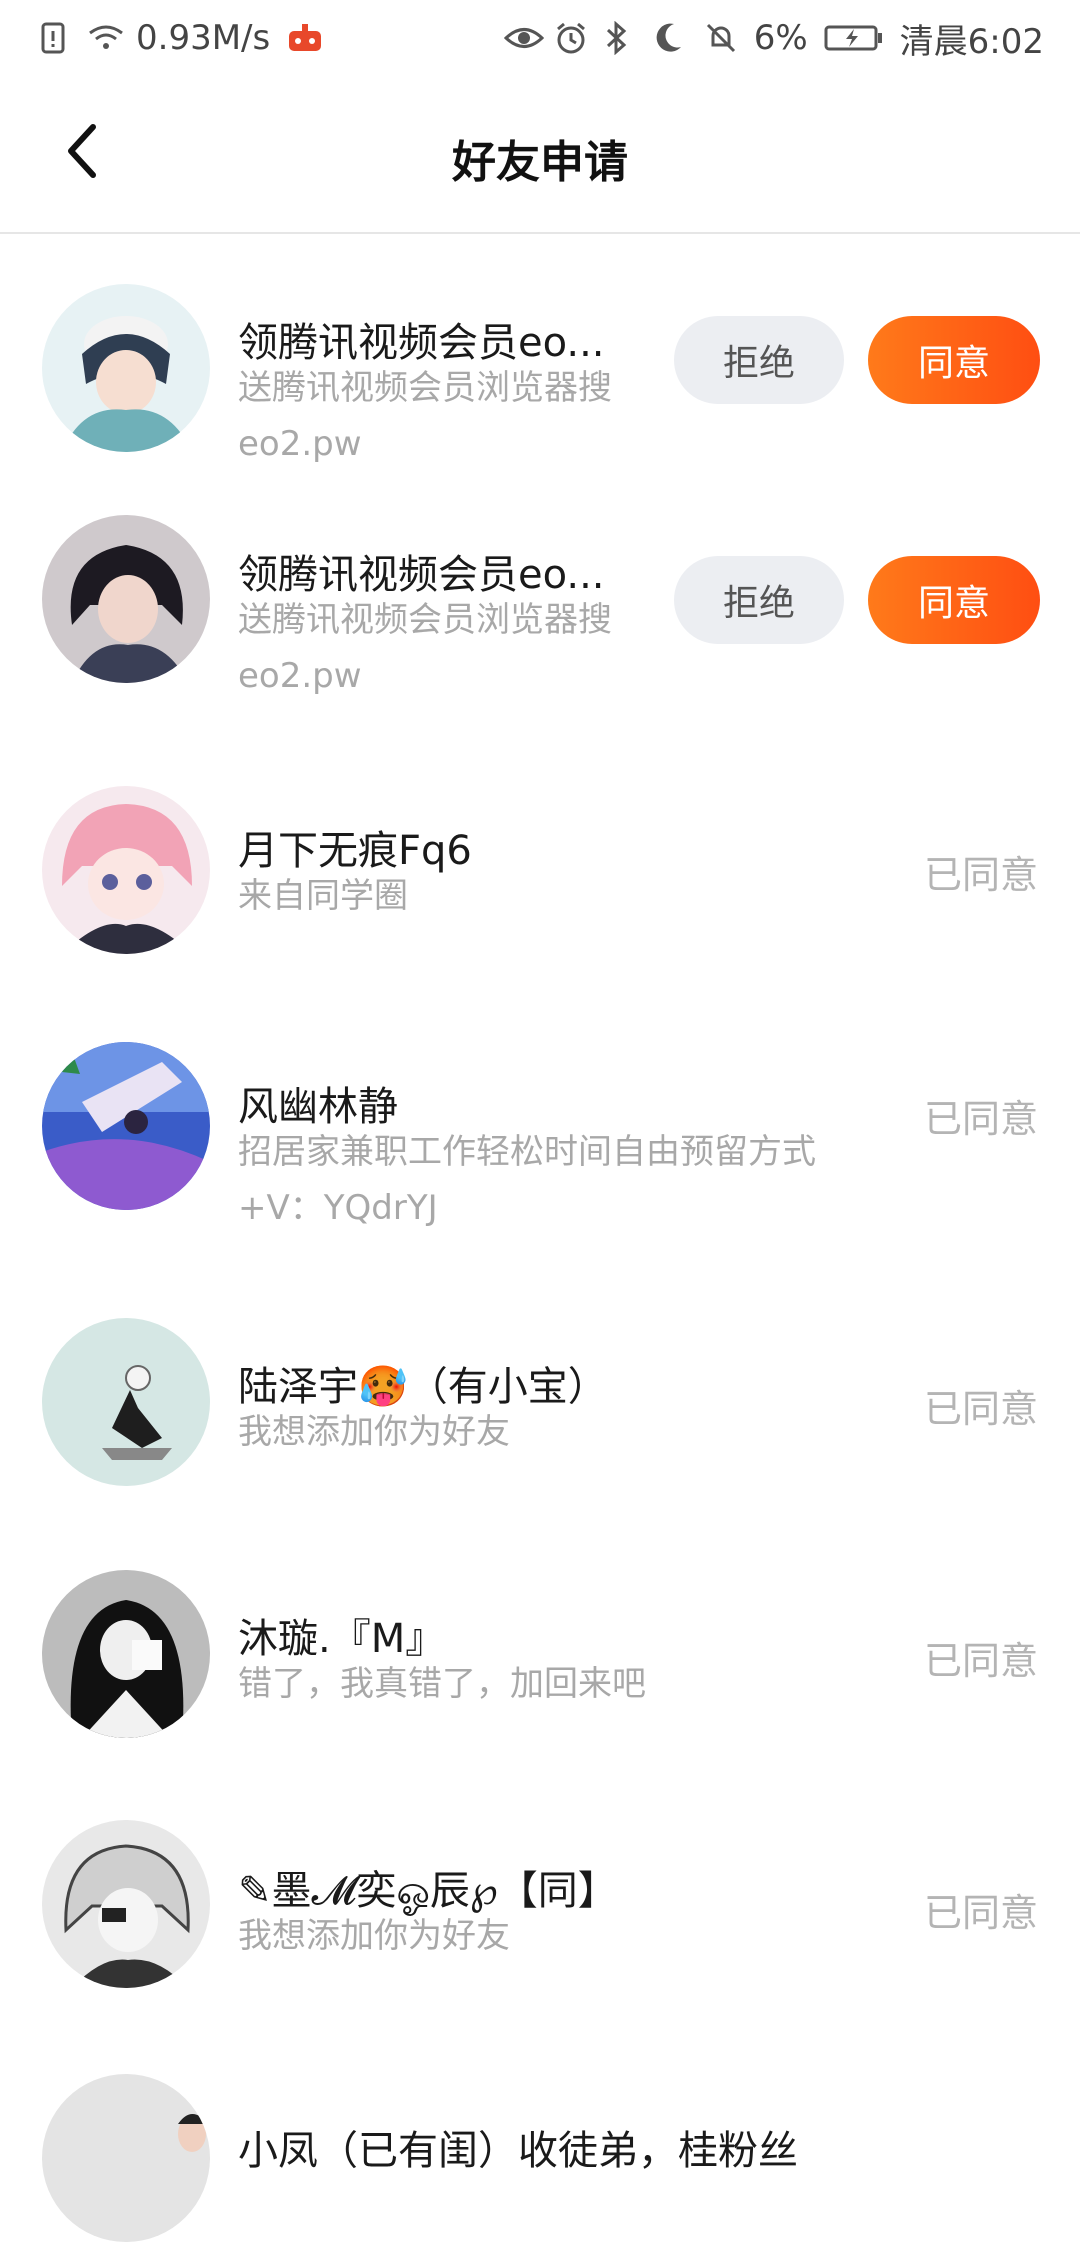  I want to click on list-item: ✎墨𝓜奕ஓ辰℘【同】 我想添加你为好友 已同意, so click(540, 1932).